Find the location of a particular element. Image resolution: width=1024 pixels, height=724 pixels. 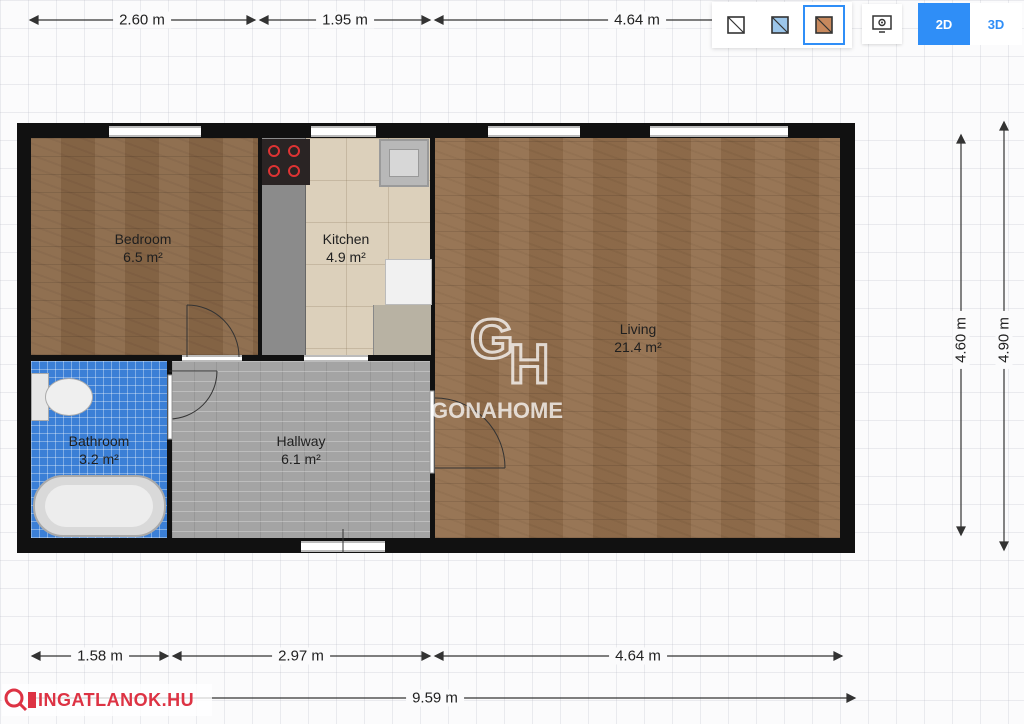

mode-3d-button: 3D is located at coordinates (996, 24).